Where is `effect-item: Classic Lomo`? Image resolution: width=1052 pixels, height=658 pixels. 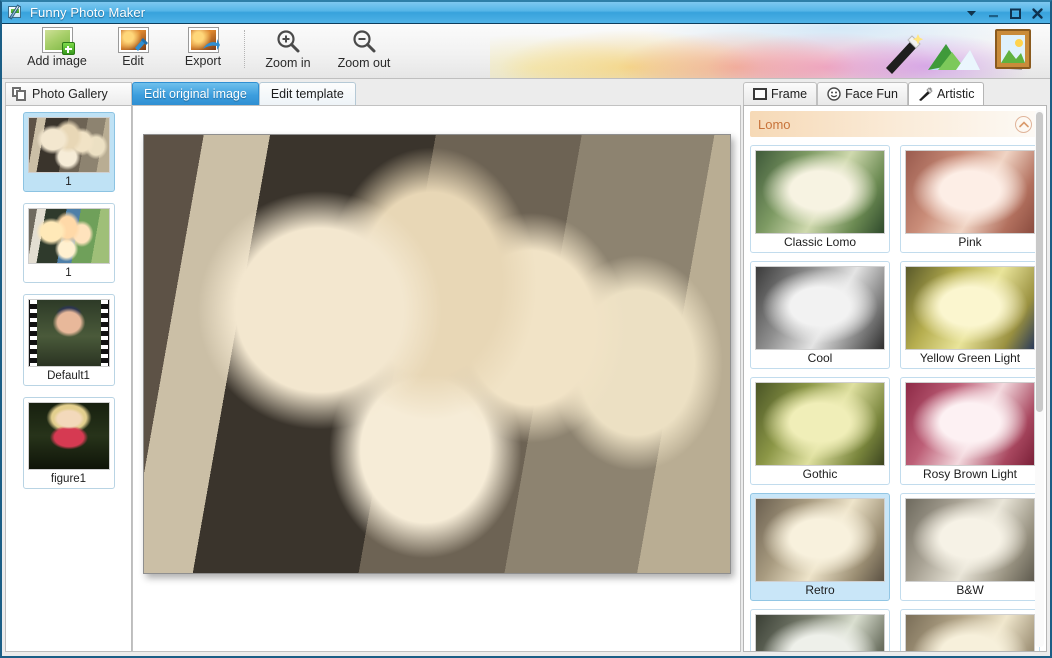 effect-item: Classic Lomo is located at coordinates (820, 199).